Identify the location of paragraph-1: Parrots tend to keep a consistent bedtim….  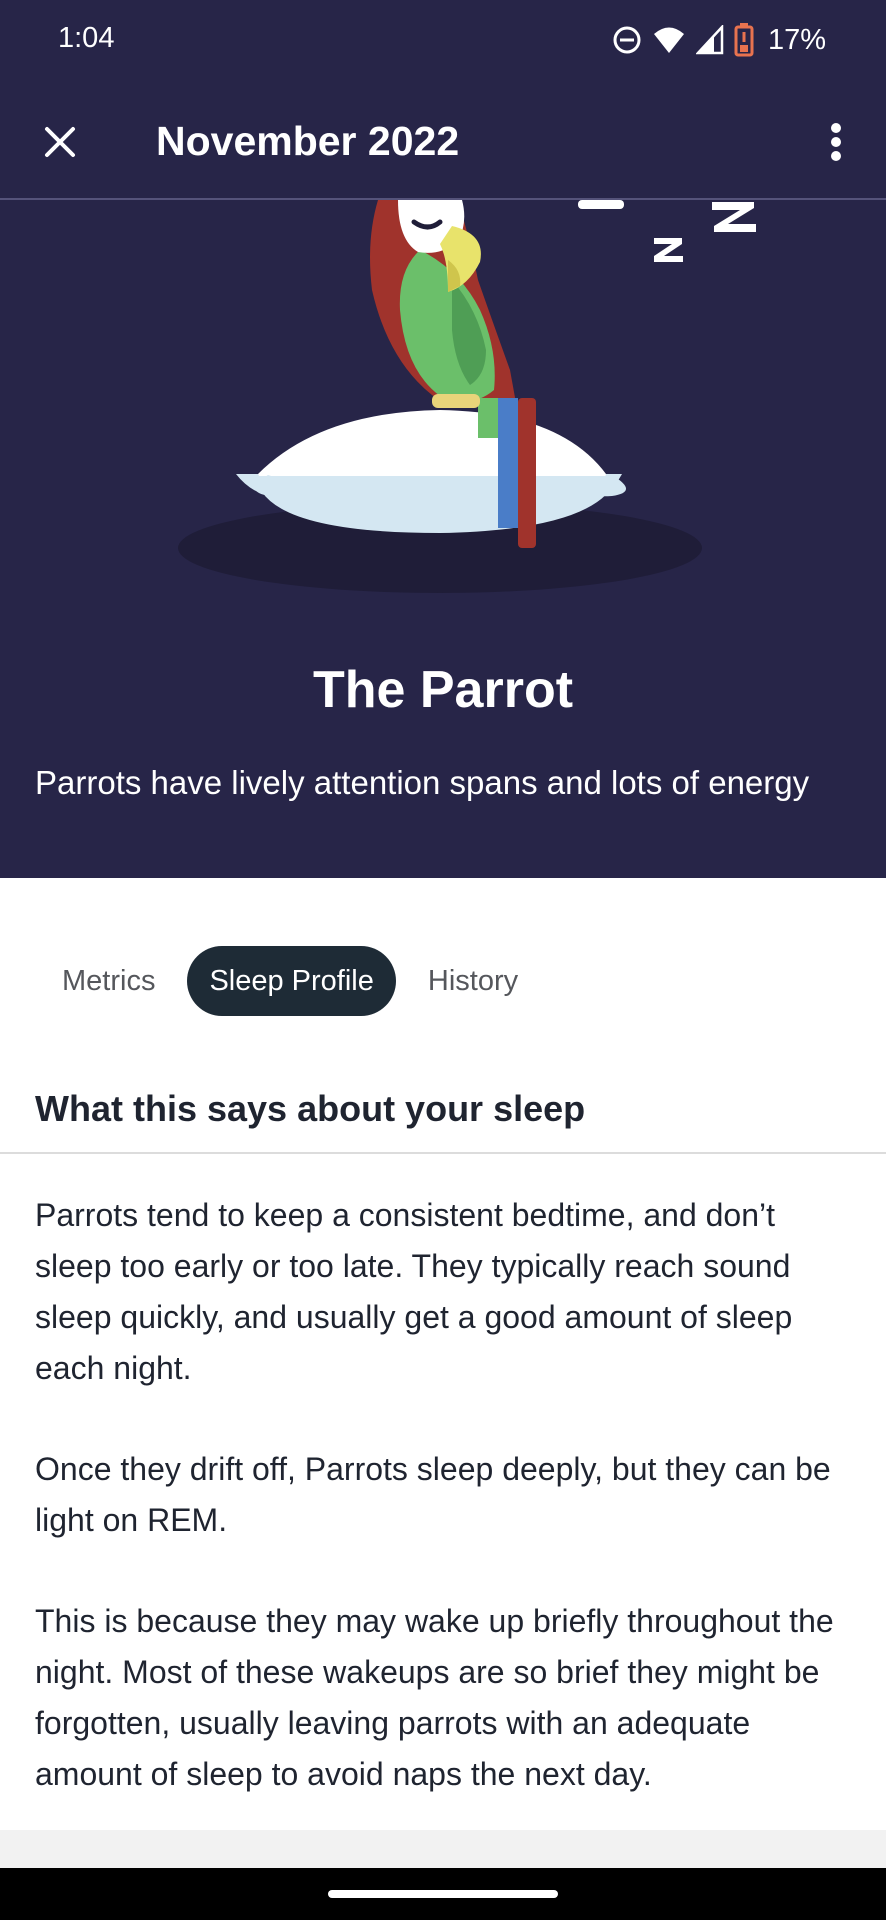
(414, 1291).